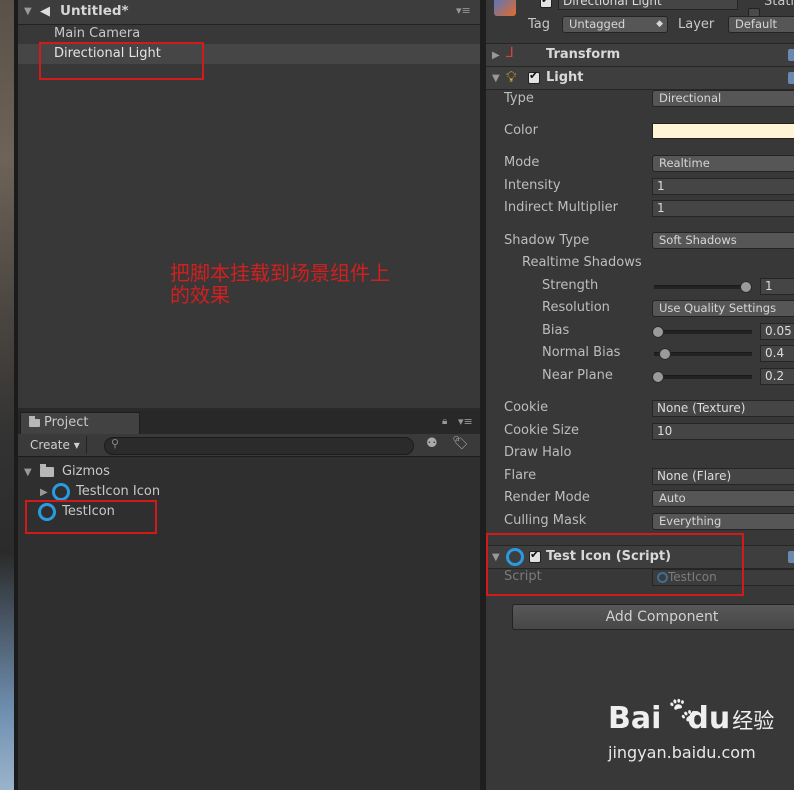 This screenshot has width=794, height=790. I want to click on intensity-label: Intensity, so click(532, 185).